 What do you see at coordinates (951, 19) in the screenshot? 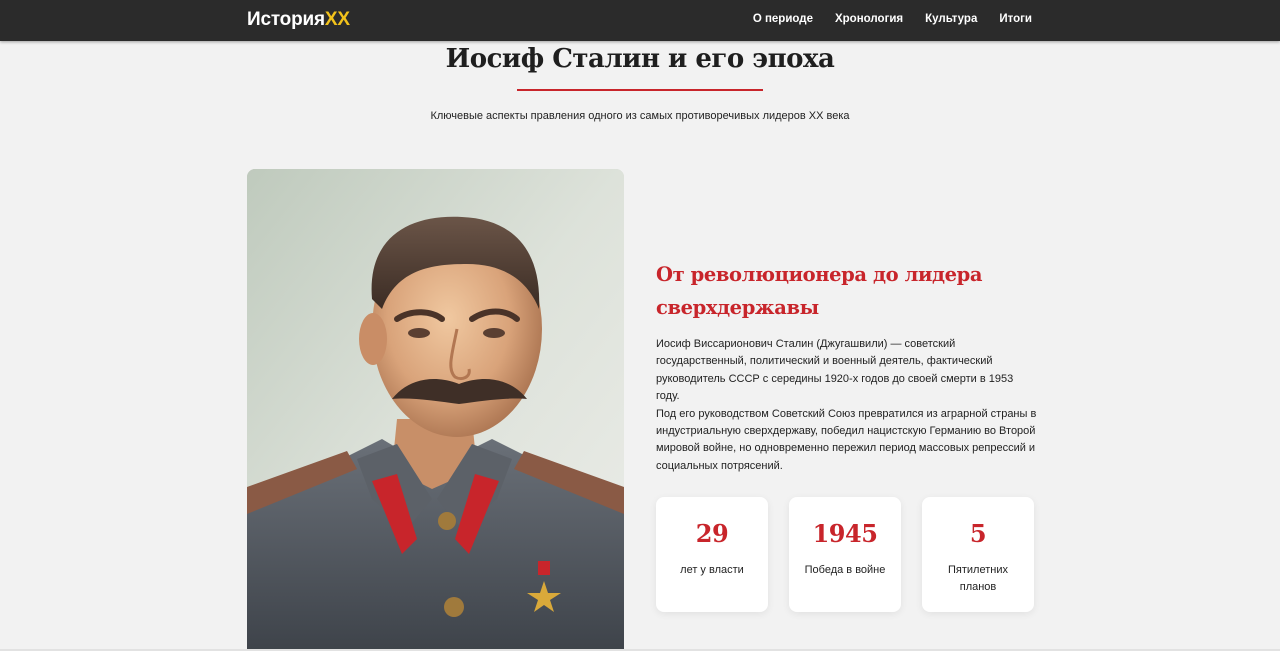
I see `nav-link-culture: Культура` at bounding box center [951, 19].